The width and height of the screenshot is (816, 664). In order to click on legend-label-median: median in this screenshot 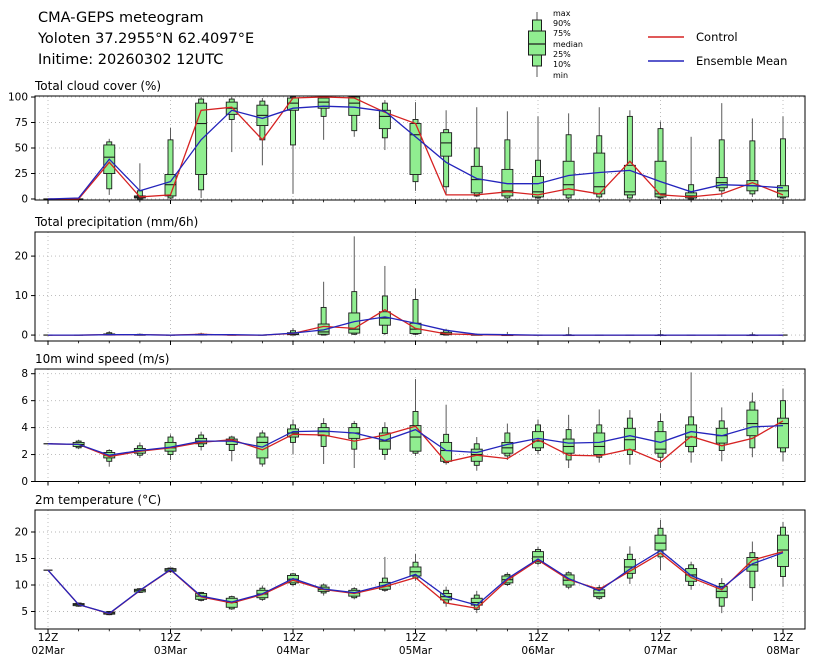, I will do `click(568, 44)`.